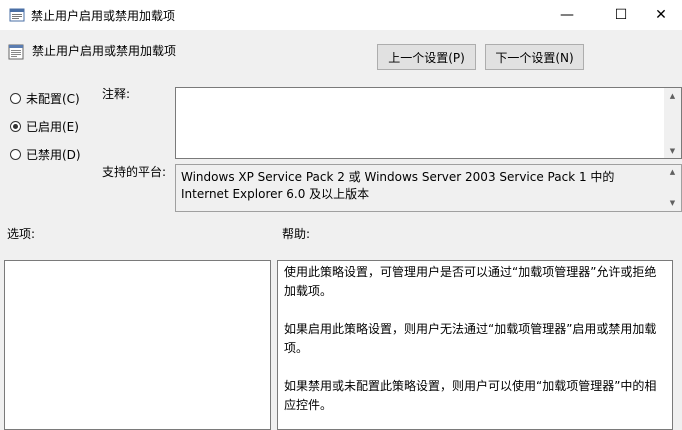 The height and width of the screenshot is (430, 682). What do you see at coordinates (672, 188) in the screenshot?
I see `platform-scrollbar: ▲ ▼` at bounding box center [672, 188].